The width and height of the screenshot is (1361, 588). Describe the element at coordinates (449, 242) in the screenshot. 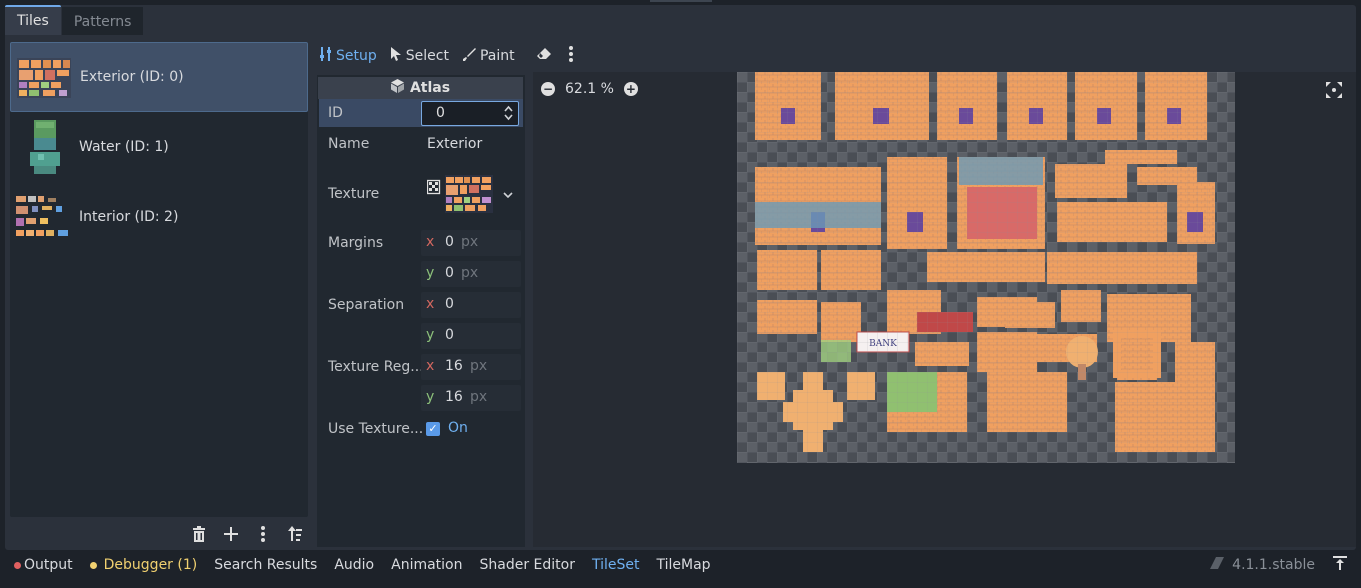

I see `margins-x-value: 0` at that location.